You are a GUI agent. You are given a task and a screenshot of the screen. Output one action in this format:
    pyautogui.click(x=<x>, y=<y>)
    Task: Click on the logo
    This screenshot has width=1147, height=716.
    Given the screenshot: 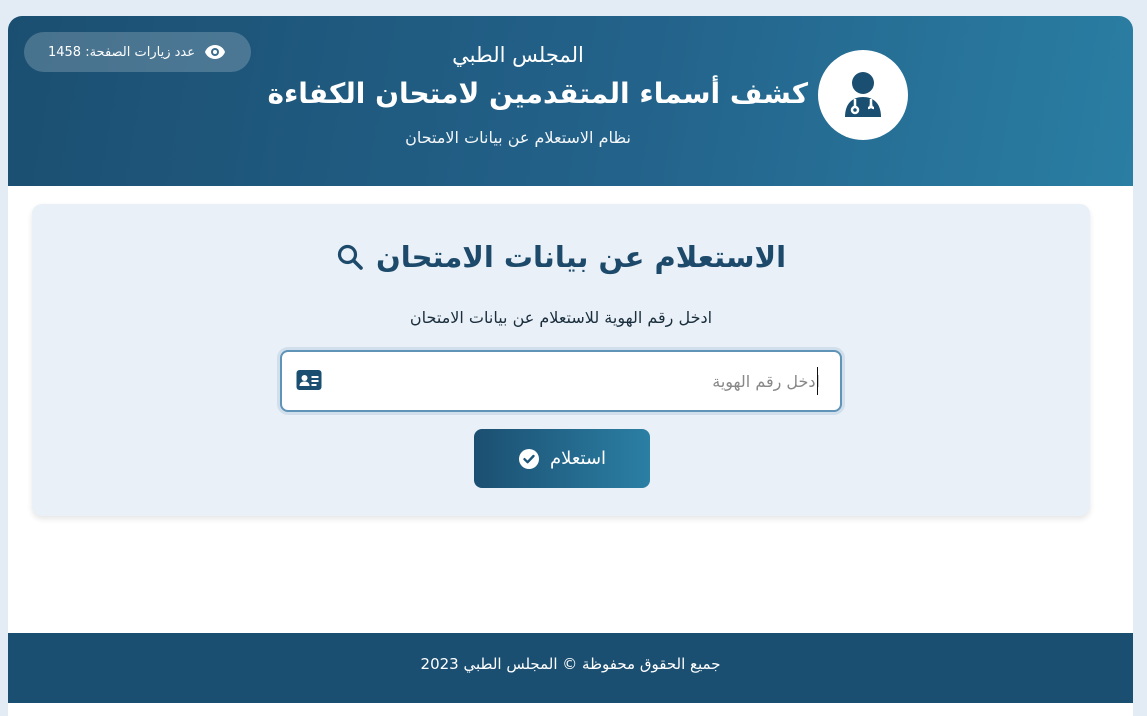 What is the action you would take?
    pyautogui.click(x=863, y=95)
    